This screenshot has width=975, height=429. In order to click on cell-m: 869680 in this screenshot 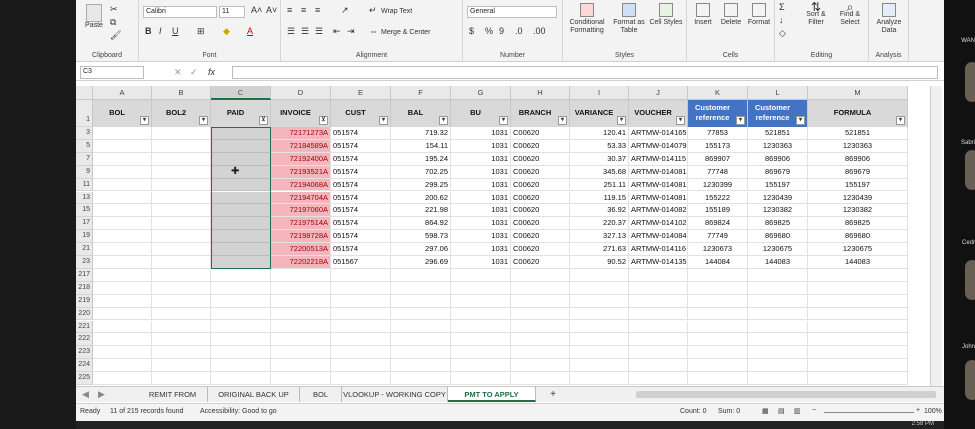, I will do `click(858, 237)`.